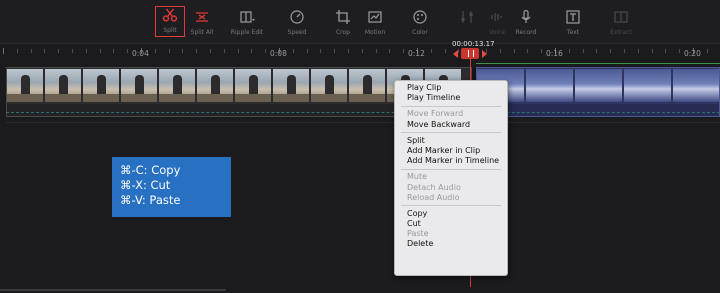 The height and width of the screenshot is (293, 720). Describe the element at coordinates (417, 177) in the screenshot. I see `menu-item-mute: Mute` at that location.